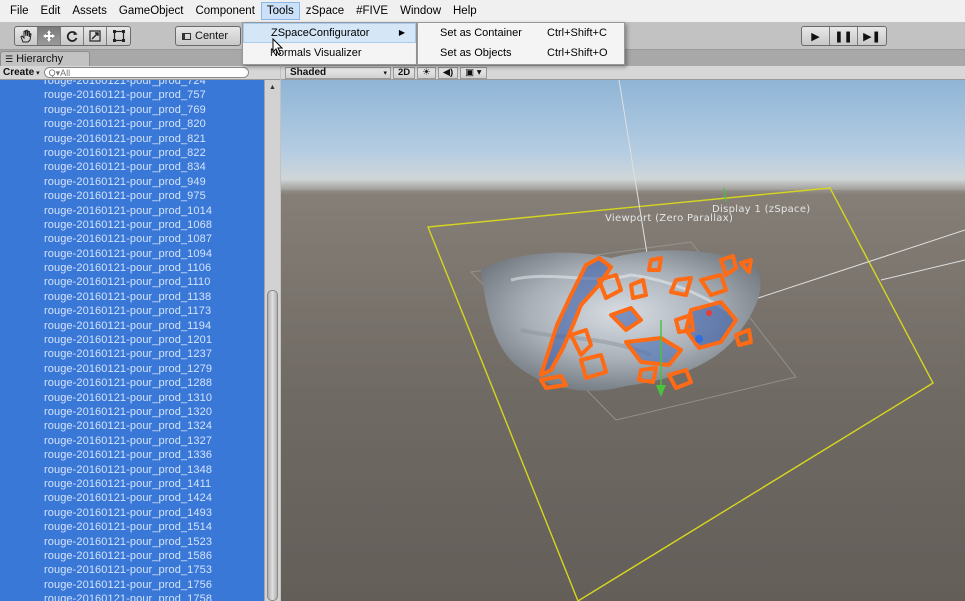 This screenshot has height=601, width=965. What do you see at coordinates (132, 254) in the screenshot?
I see `hierarchy-item: rouge-20160121-pour_prod_1094` at bounding box center [132, 254].